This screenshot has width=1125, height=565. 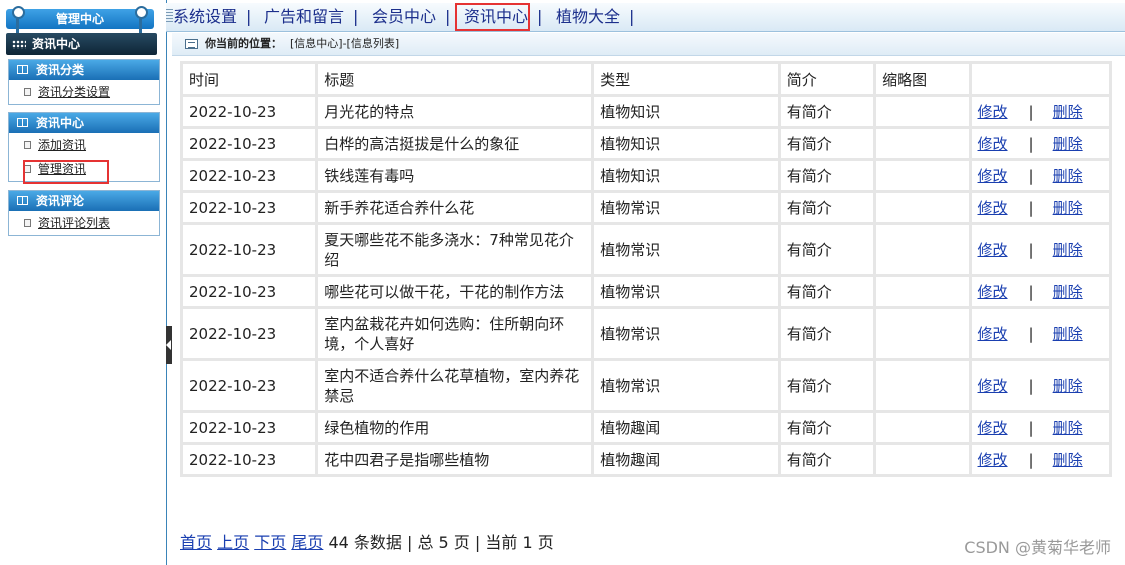 What do you see at coordinates (404, 17) in the screenshot?
I see `nav-item-members: 会员中心` at bounding box center [404, 17].